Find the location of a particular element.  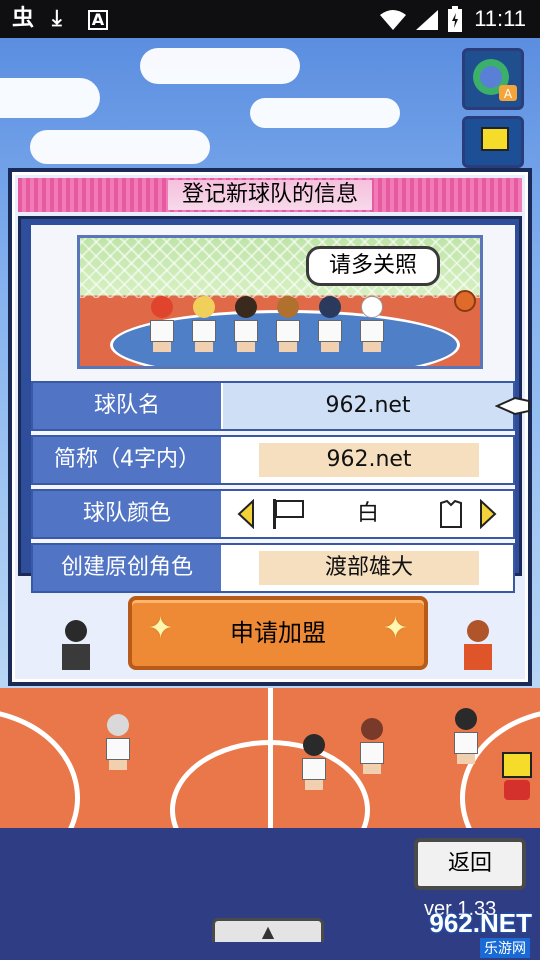

kairobot-button is located at coordinates (493, 142).